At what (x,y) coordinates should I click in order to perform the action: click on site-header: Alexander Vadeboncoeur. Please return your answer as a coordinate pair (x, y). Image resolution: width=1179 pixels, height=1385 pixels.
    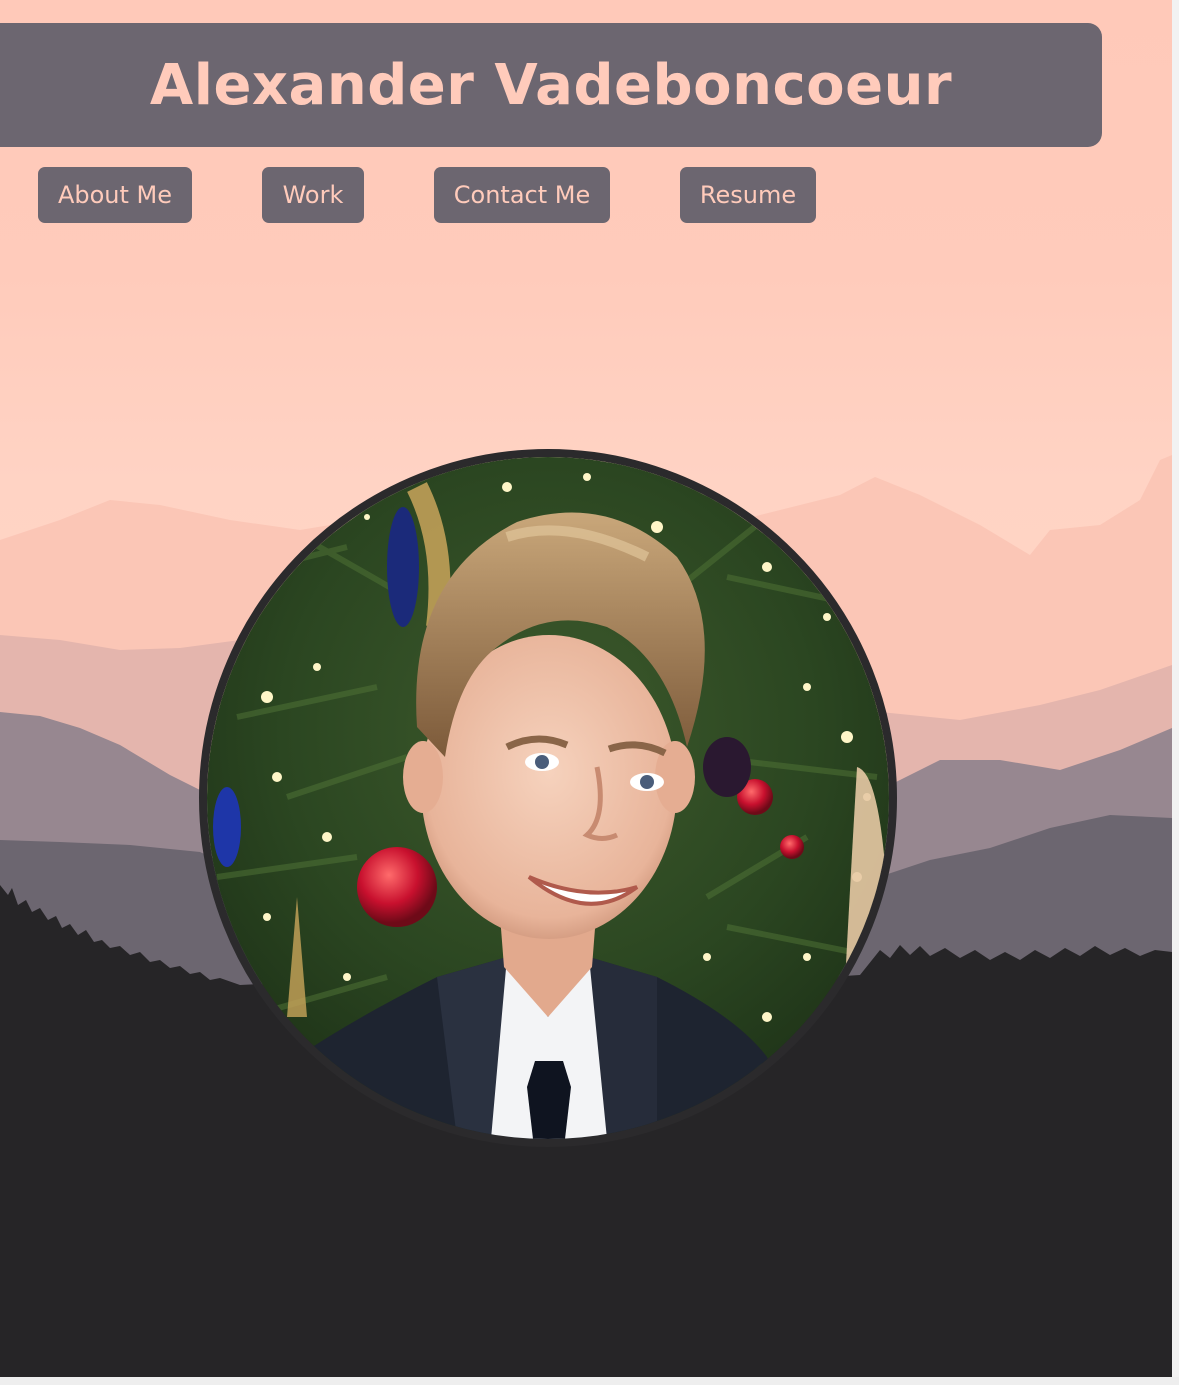
    Looking at the image, I should click on (551, 85).